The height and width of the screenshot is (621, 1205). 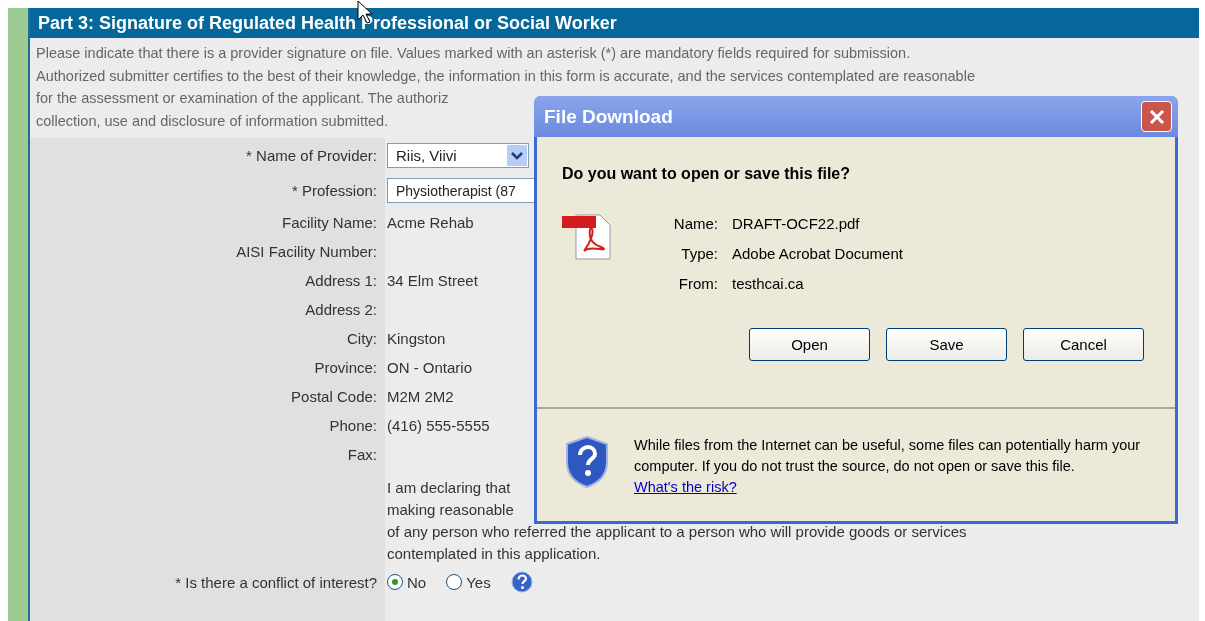 What do you see at coordinates (212, 121) in the screenshot?
I see `intro-text: collection, use and disclosure of information submitted.` at bounding box center [212, 121].